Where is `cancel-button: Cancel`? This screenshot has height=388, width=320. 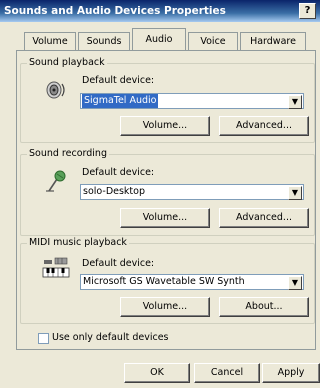
cancel-button: Cancel is located at coordinates (227, 373).